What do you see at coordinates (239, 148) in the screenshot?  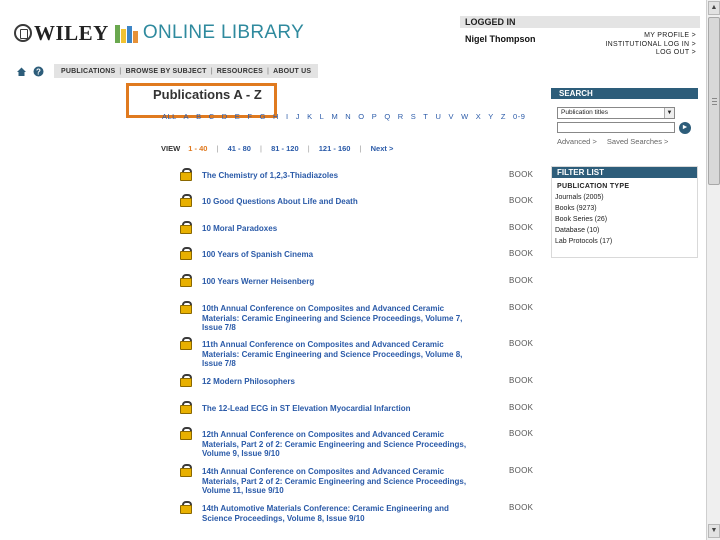 I see `page-link: 41 - 80` at bounding box center [239, 148].